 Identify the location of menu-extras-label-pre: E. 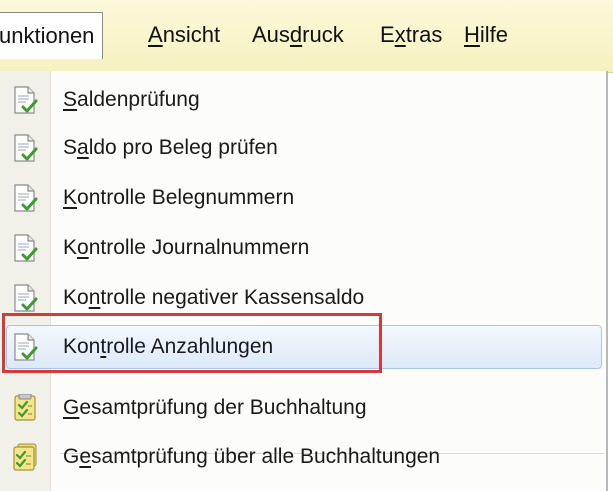
(387, 34).